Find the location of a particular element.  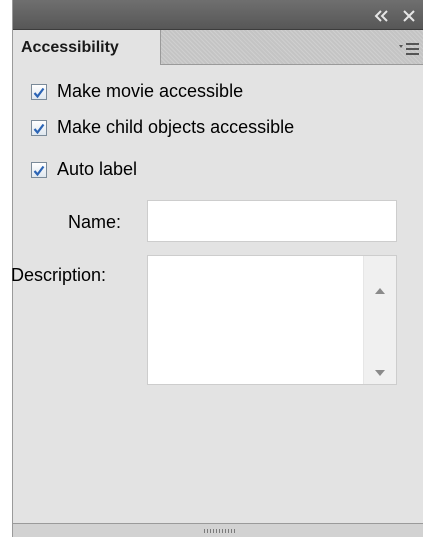

panel-tabstrip: Accessibility is located at coordinates (218, 47).